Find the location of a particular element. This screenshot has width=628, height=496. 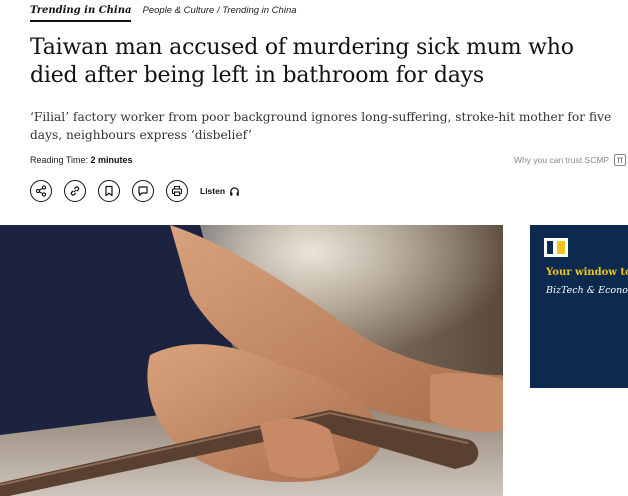

link-icon is located at coordinates (75, 191).